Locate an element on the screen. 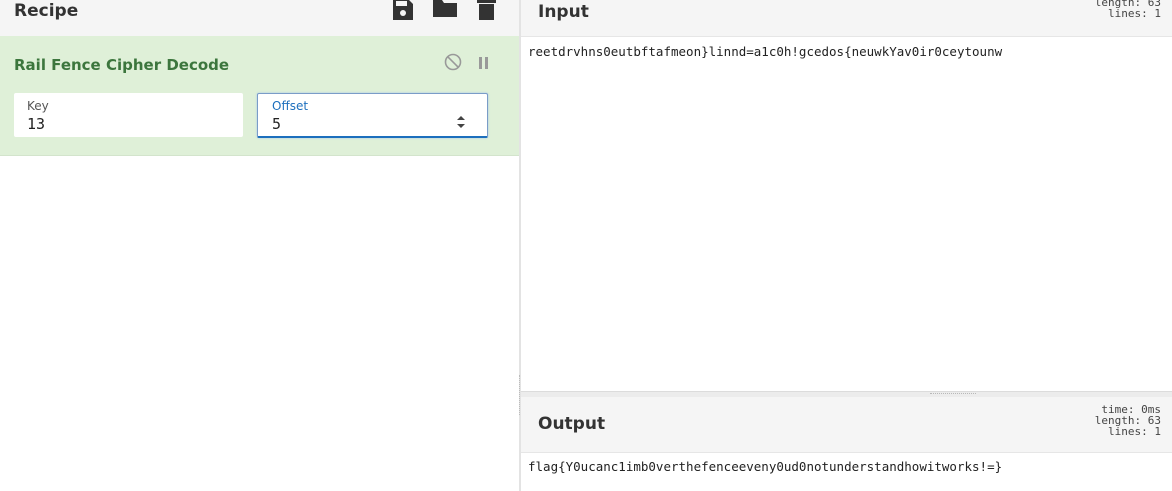 This screenshot has height=491, width=1172. offset-field: Offset 5 is located at coordinates (372, 115).